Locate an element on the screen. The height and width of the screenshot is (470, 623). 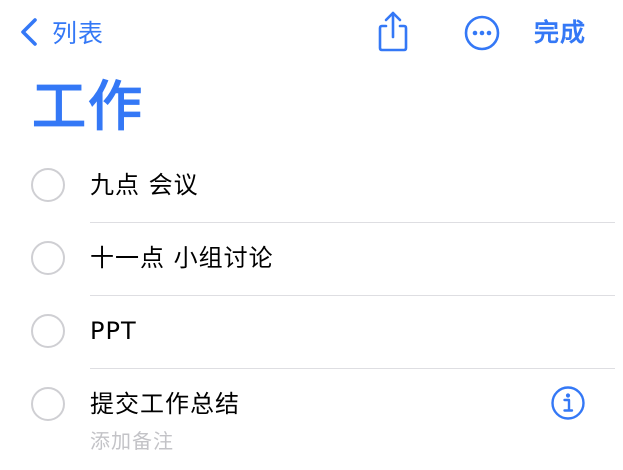
reminder-title: 九点 会议 is located at coordinates (144, 185).